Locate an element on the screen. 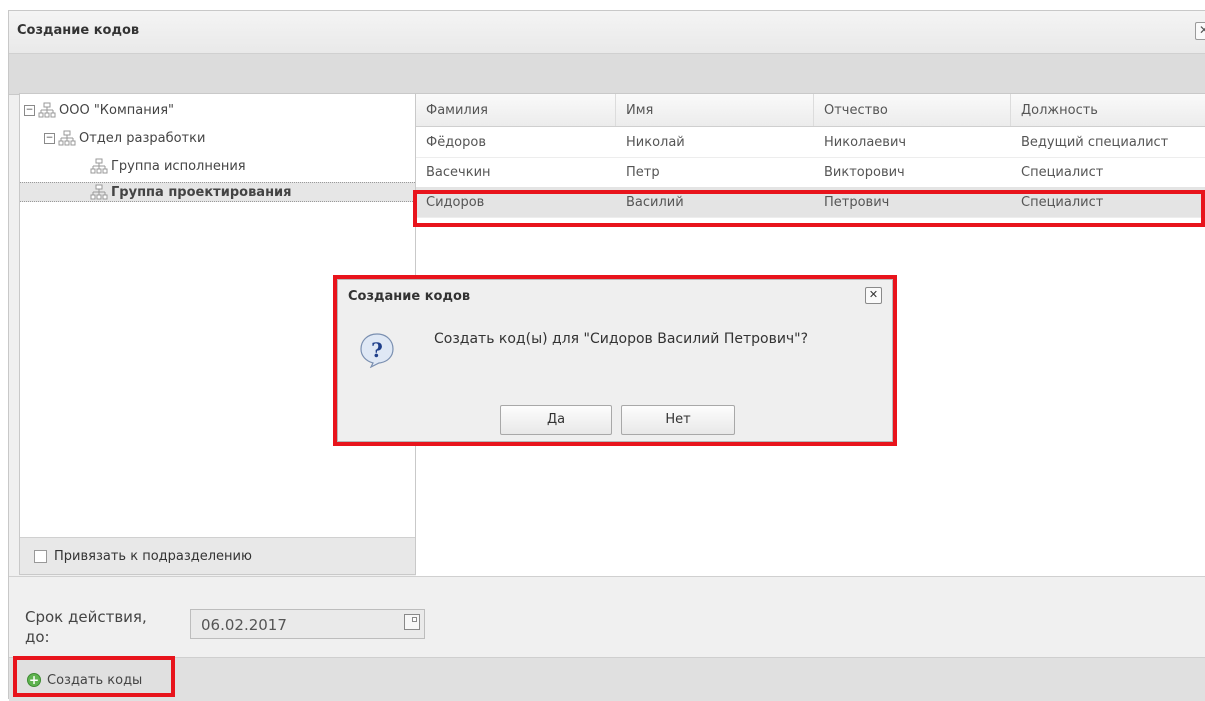 The height and width of the screenshot is (701, 1205). tree-node-label: Отдел разработки is located at coordinates (142, 138).